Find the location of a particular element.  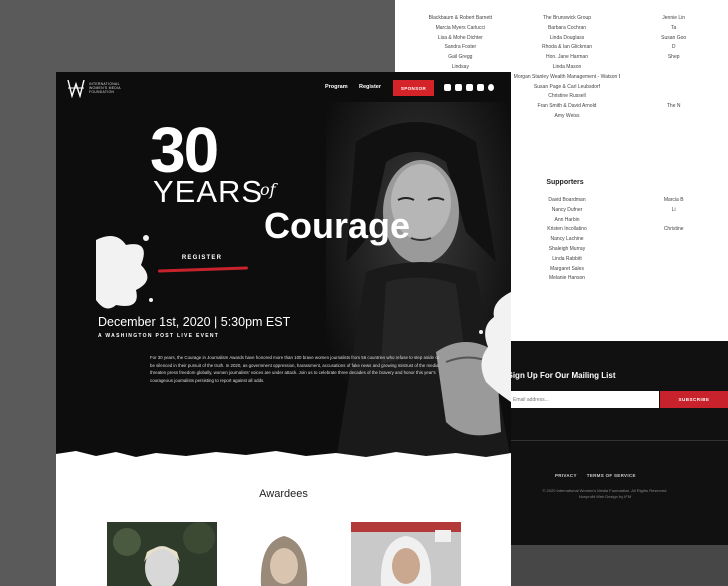

flickr-icon is located at coordinates (491, 87).